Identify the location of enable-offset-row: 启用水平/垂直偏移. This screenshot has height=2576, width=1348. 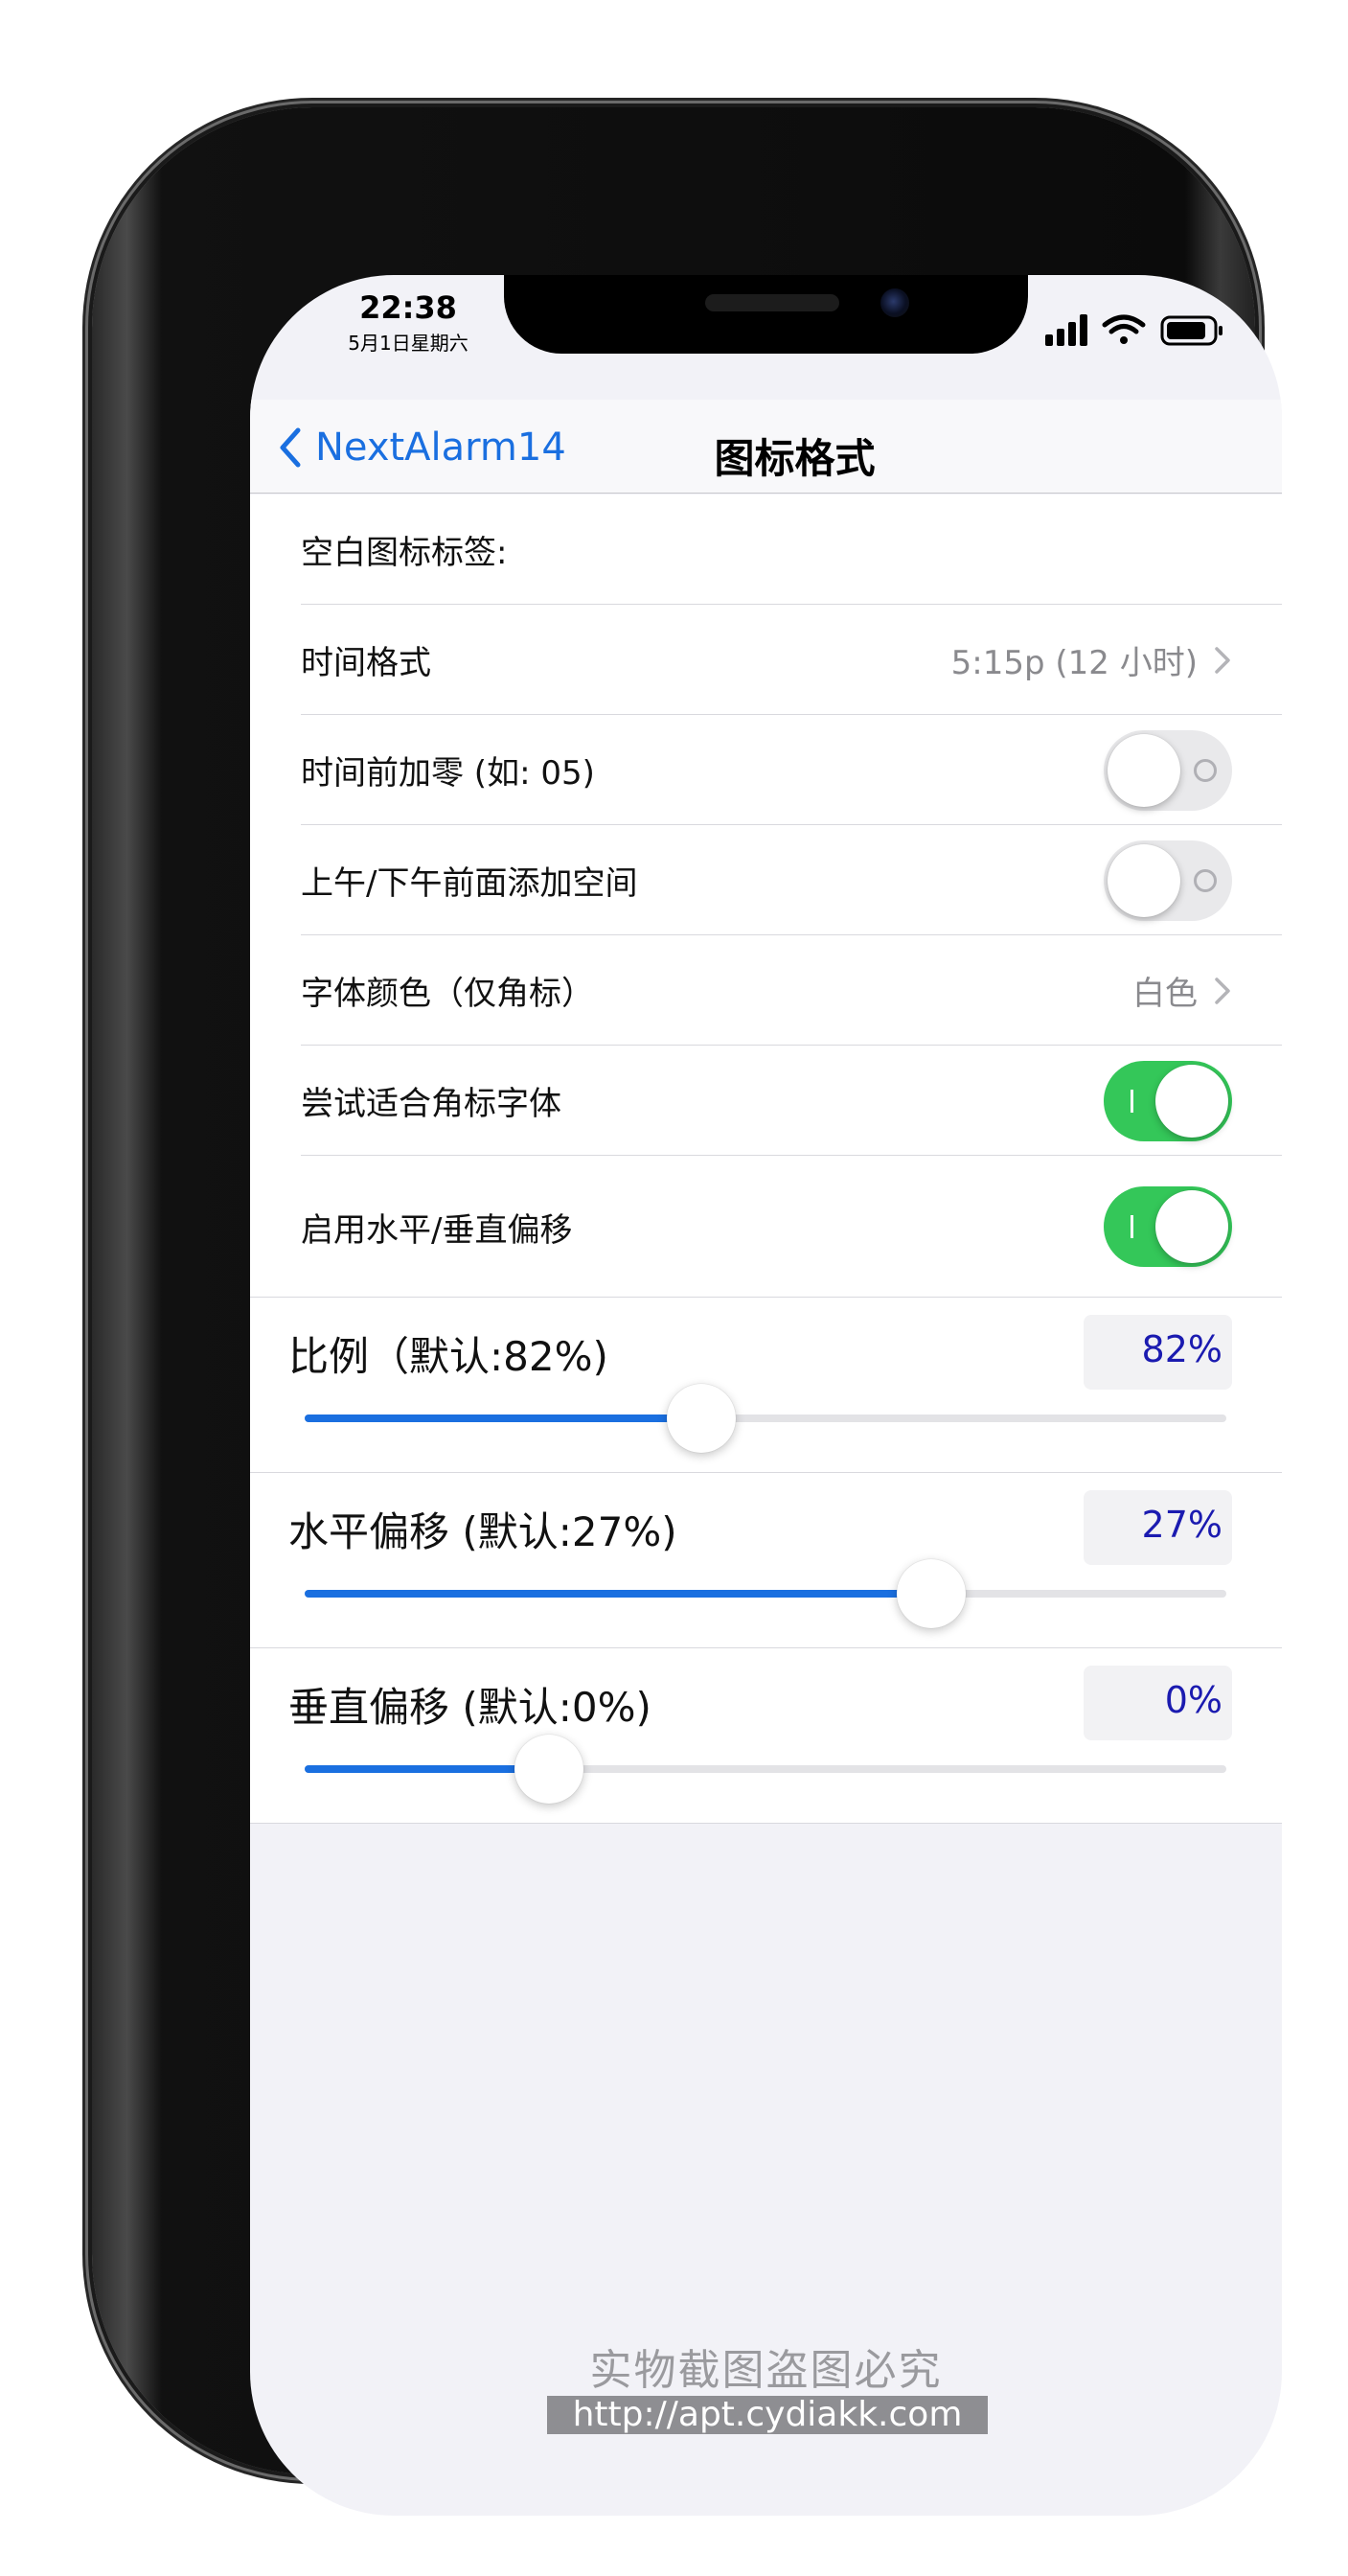
(766, 1227).